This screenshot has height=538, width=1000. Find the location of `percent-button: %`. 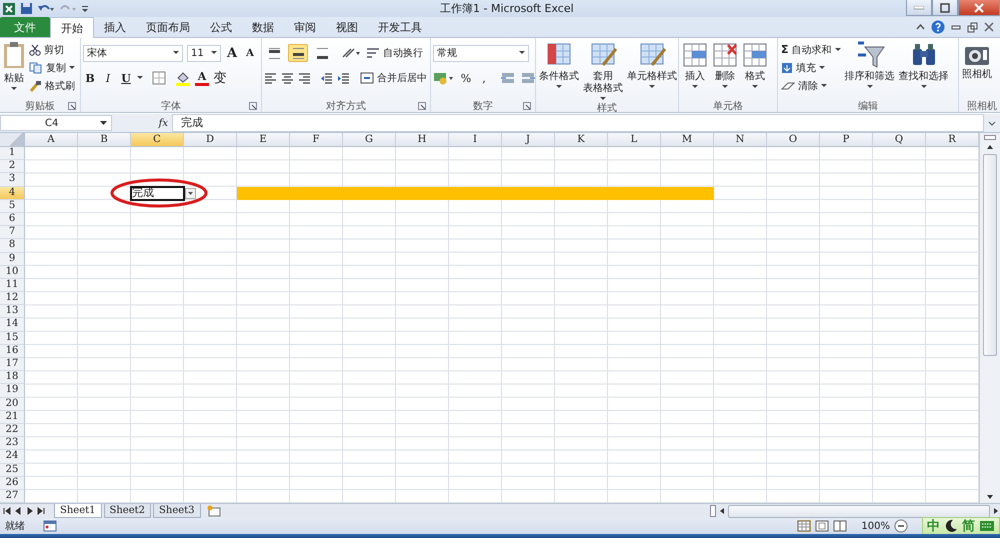

percent-button: % is located at coordinates (466, 78).